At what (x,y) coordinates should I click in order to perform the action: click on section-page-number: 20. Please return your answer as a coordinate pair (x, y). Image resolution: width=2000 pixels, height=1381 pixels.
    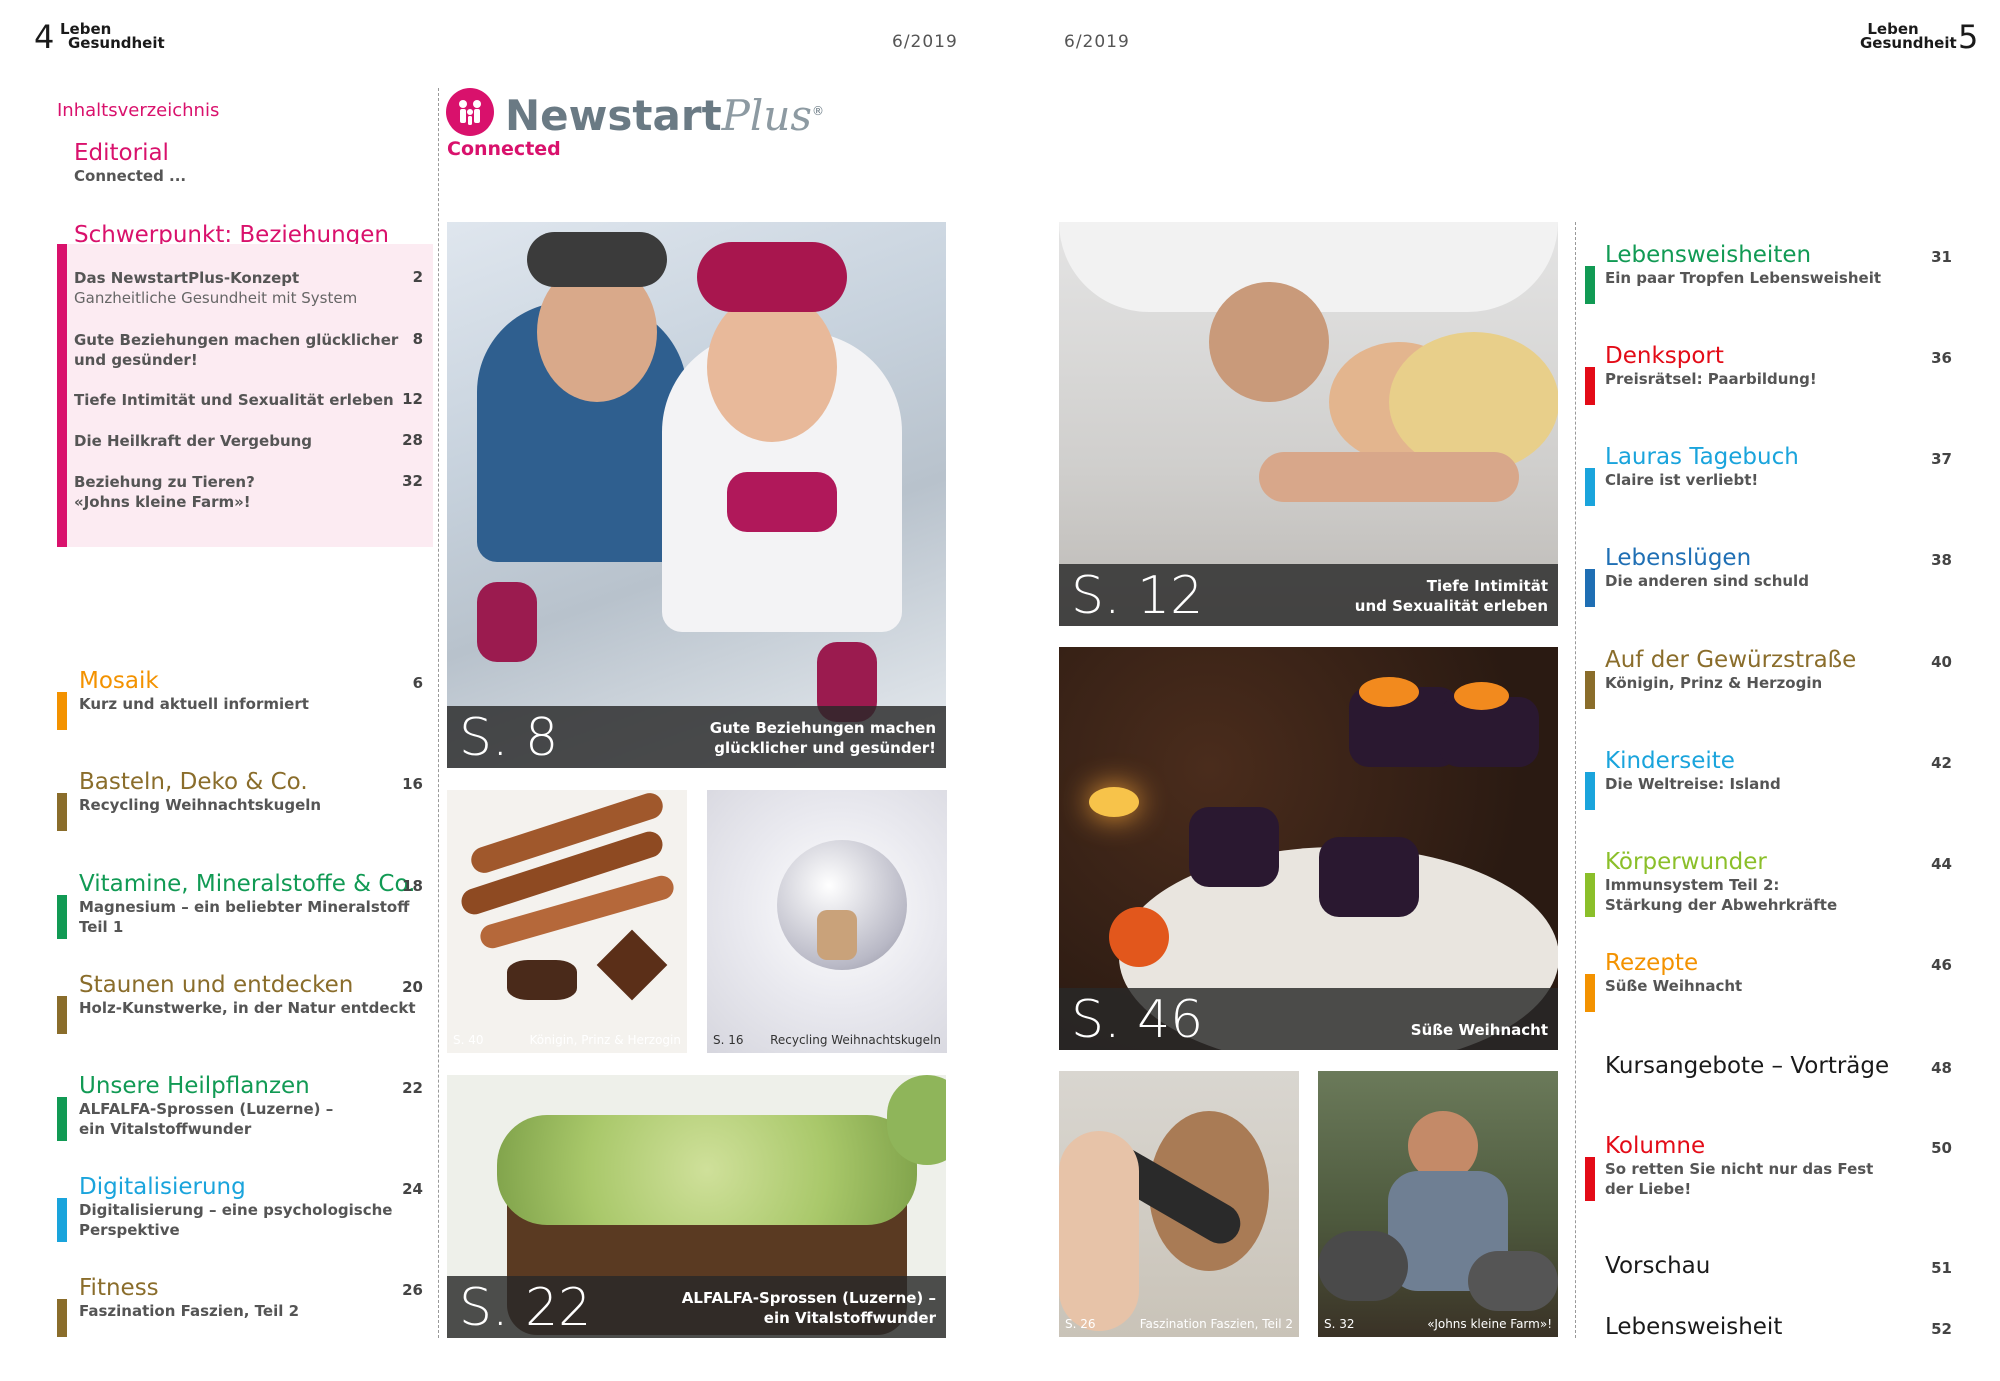
    Looking at the image, I should click on (412, 987).